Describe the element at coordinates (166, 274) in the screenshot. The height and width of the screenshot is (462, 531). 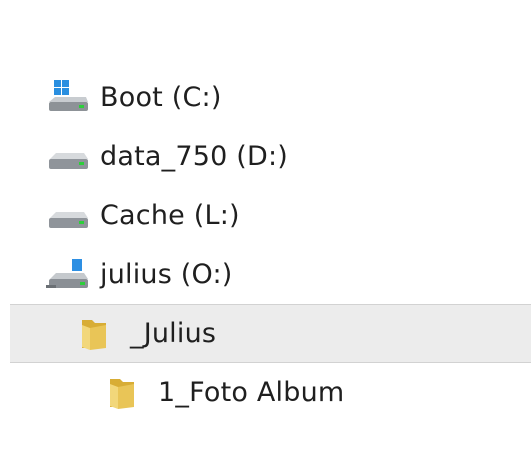
I see `tree-item-label: julius (O:)` at that location.